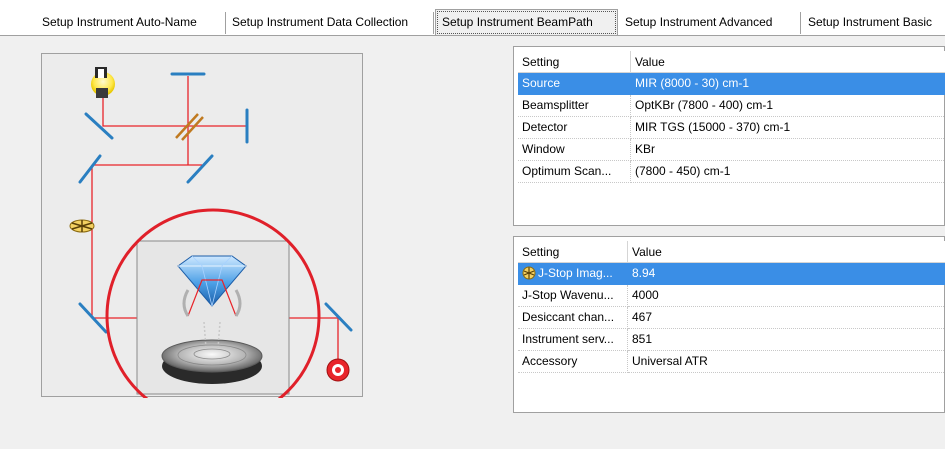 The image size is (945, 449). Describe the element at coordinates (573, 362) in the screenshot. I see `setting-cell: Accessory` at that location.